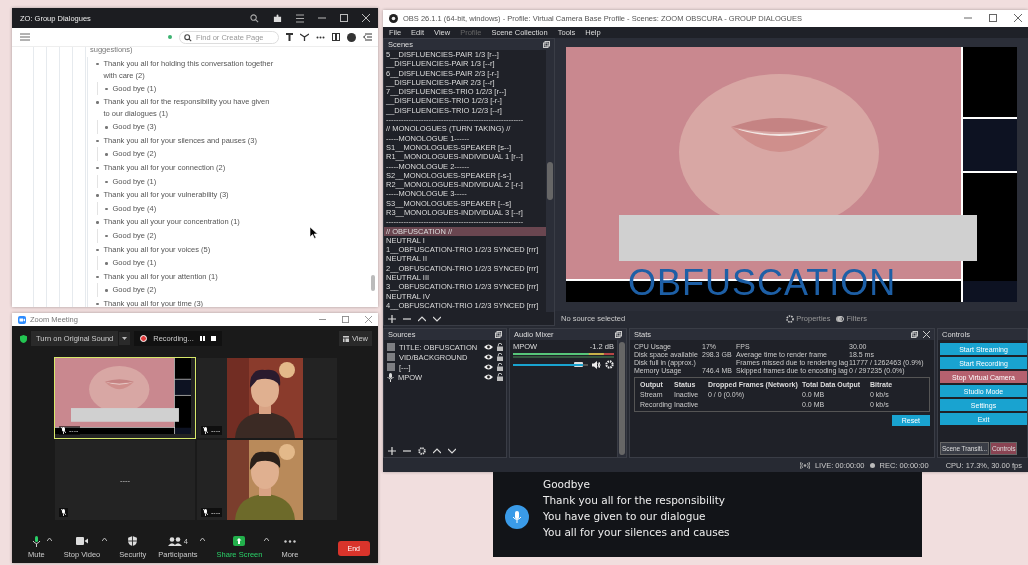 The image size is (1028, 565). Describe the element at coordinates (304, 37) in the screenshot. I see `graph-icon` at that location.